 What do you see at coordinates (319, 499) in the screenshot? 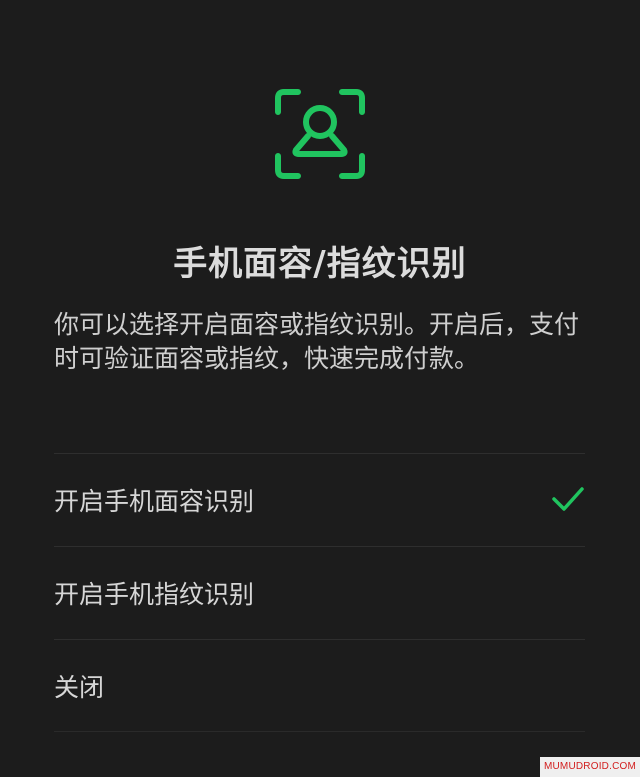
I see `option-face-recognition: 开启手机面容识别` at bounding box center [319, 499].